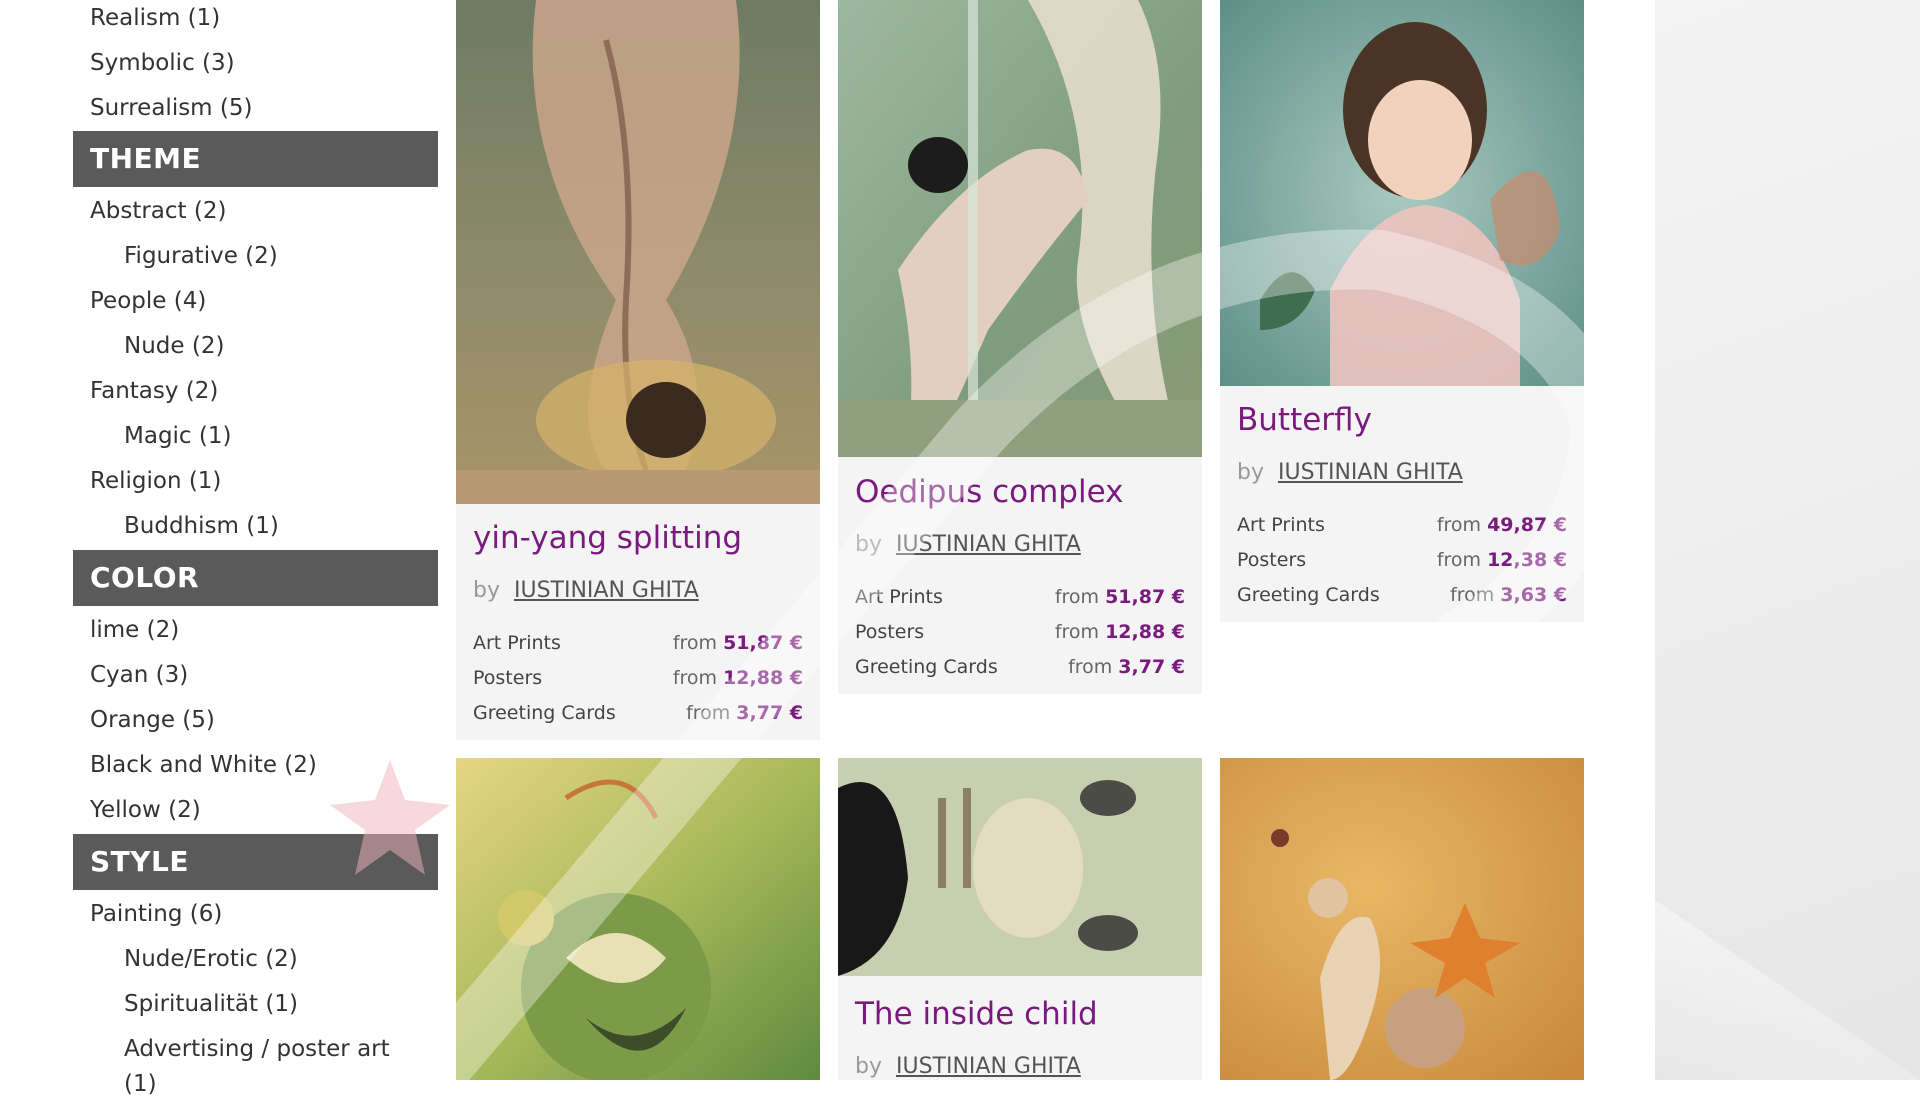 The height and width of the screenshot is (1098, 1920). Describe the element at coordinates (1402, 560) in the screenshot. I see `price-posters: Posters from 12,38 €` at that location.